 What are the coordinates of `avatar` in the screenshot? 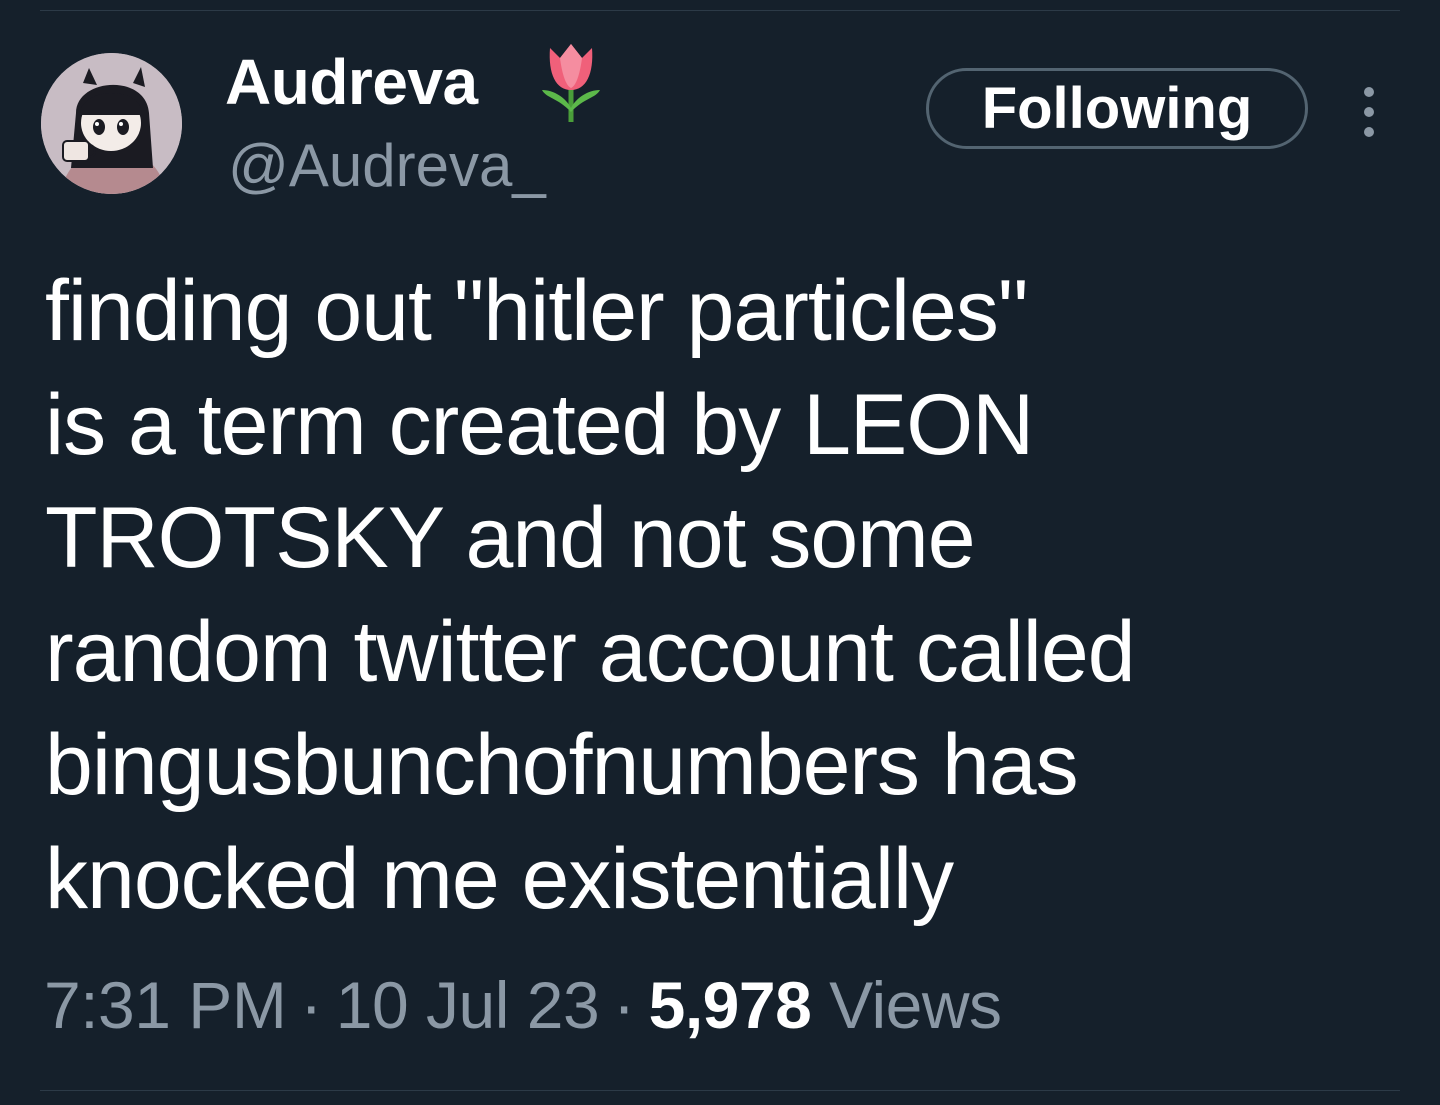 It's located at (111, 123).